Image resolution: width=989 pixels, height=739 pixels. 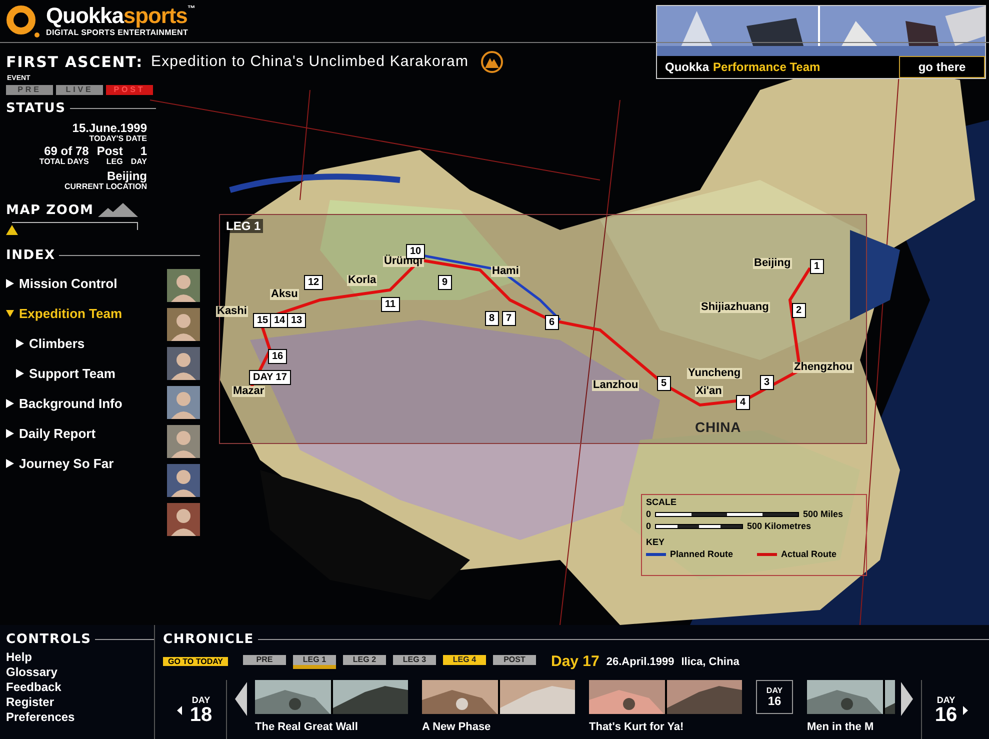 I want to click on control-link: Feedback, so click(x=80, y=687).